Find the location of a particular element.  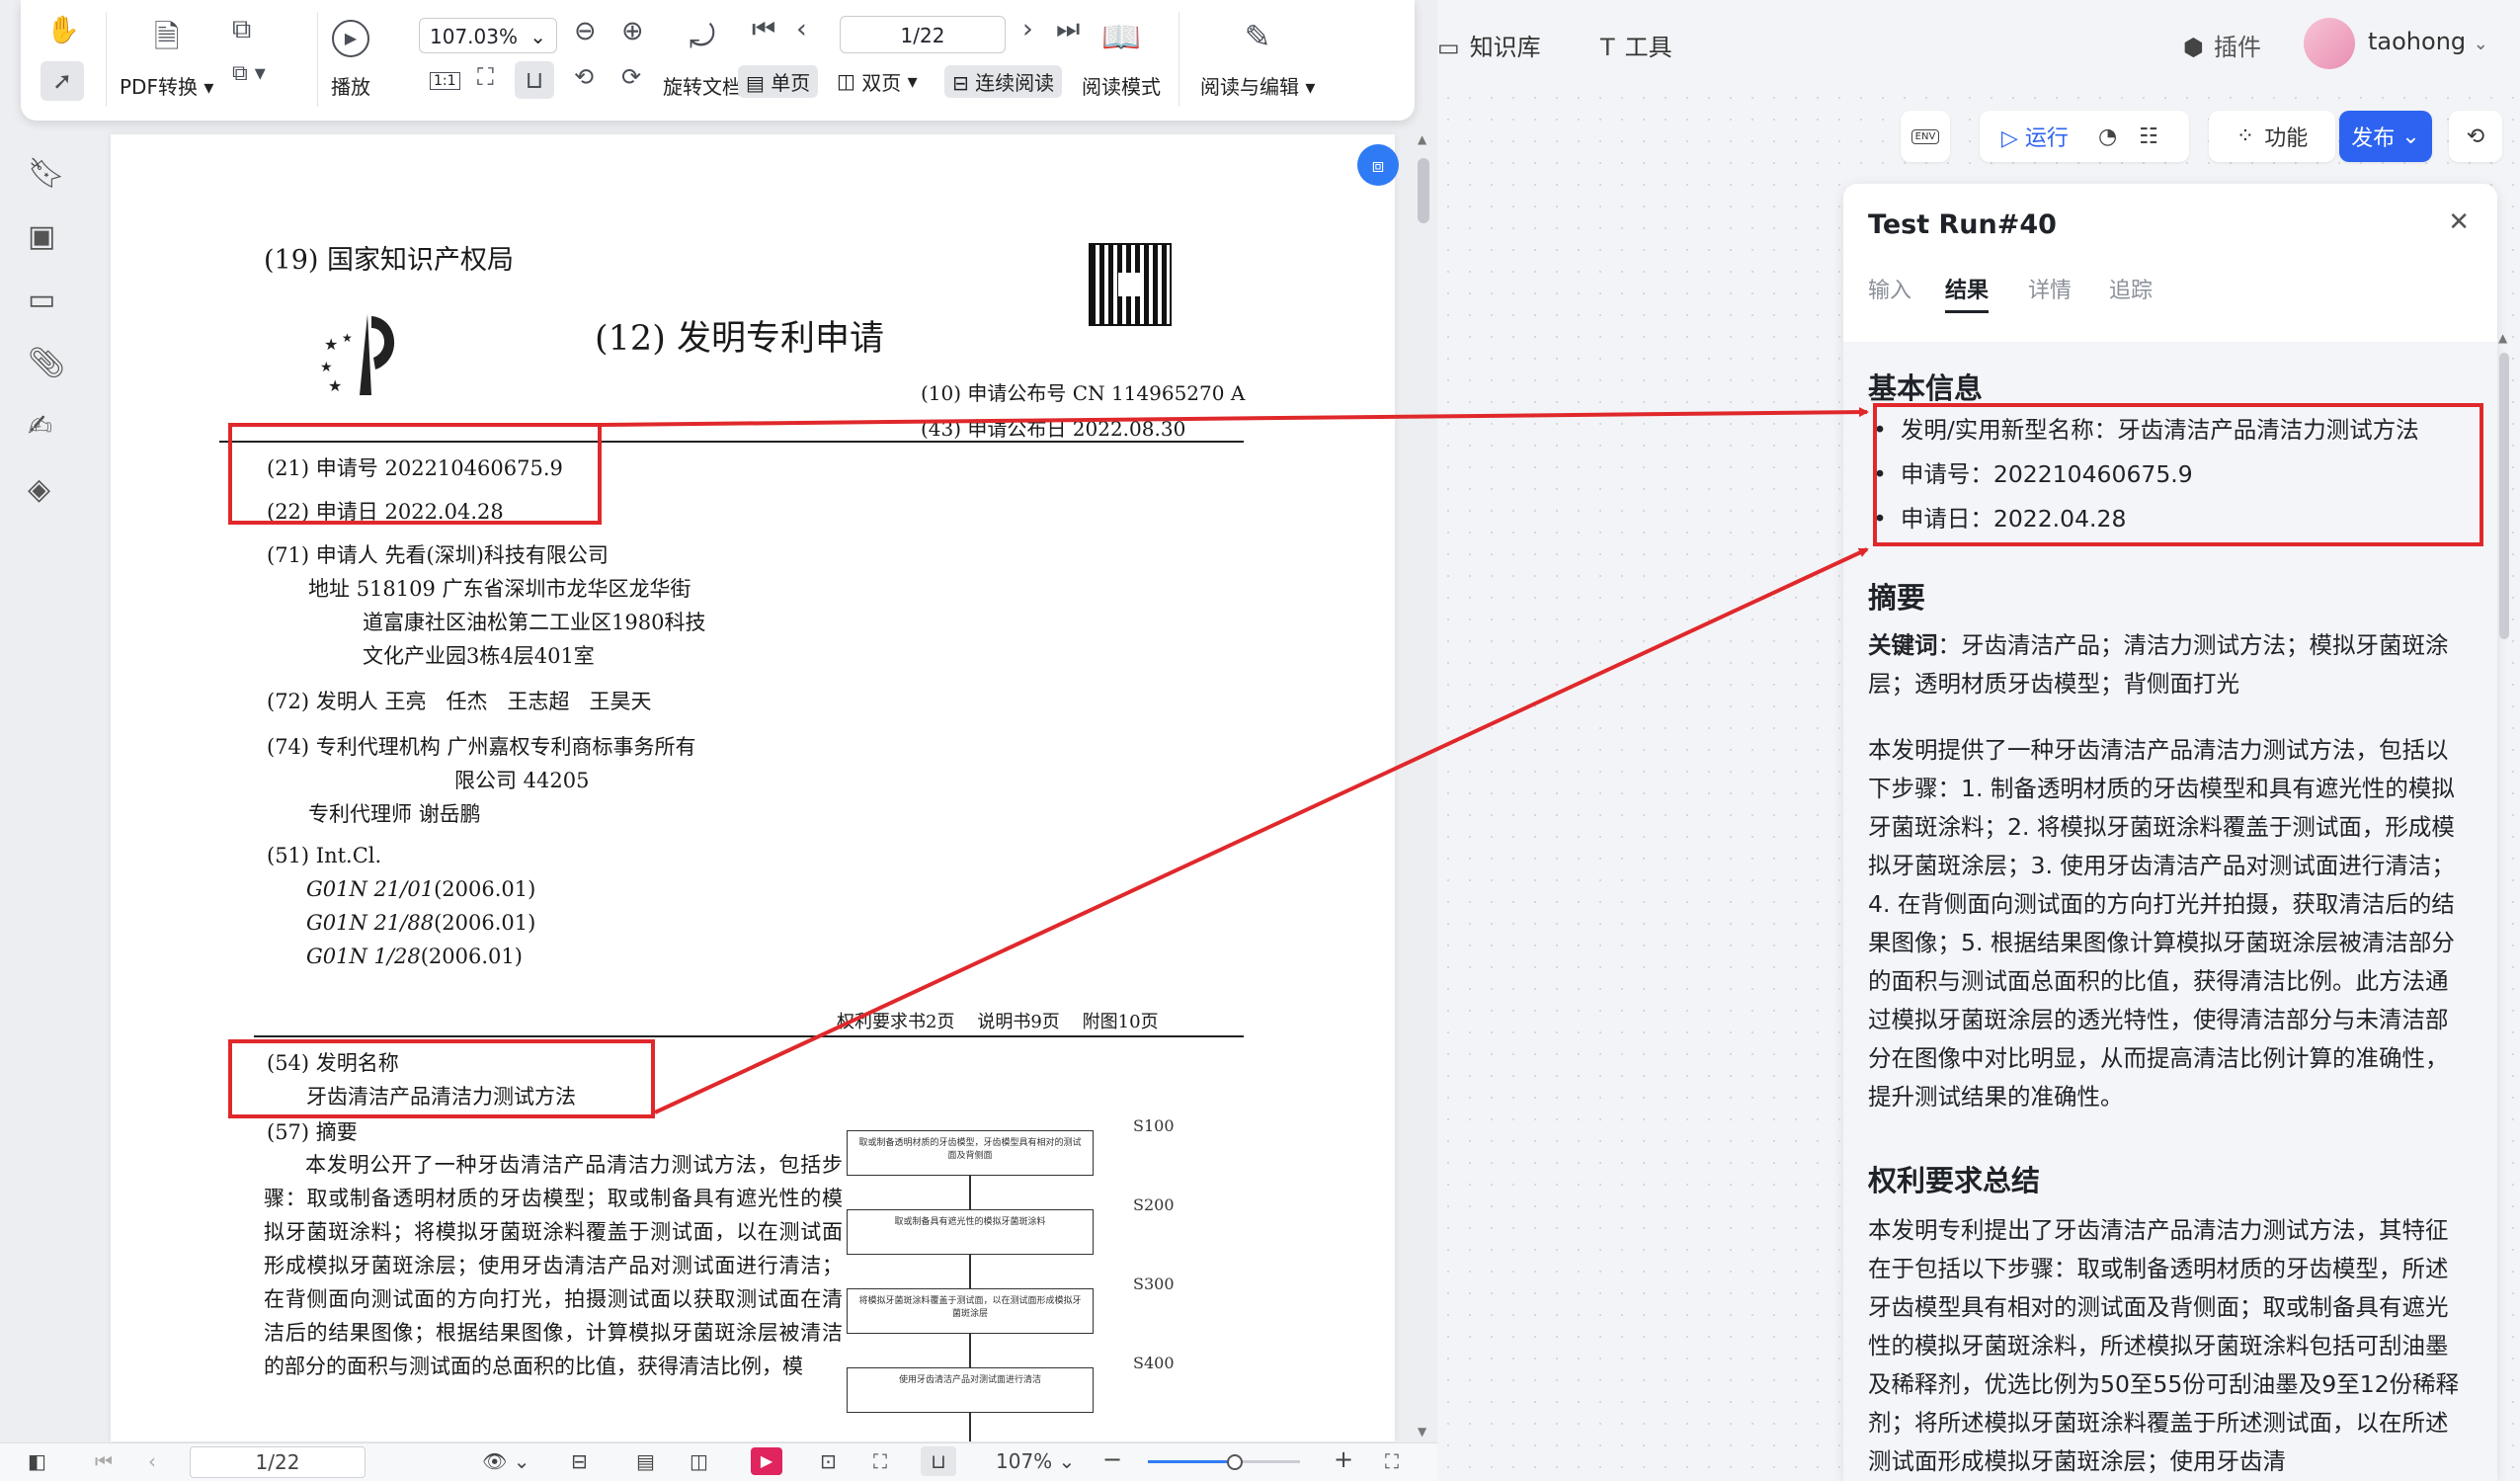

comment-icon: ▭ is located at coordinates (41, 300).